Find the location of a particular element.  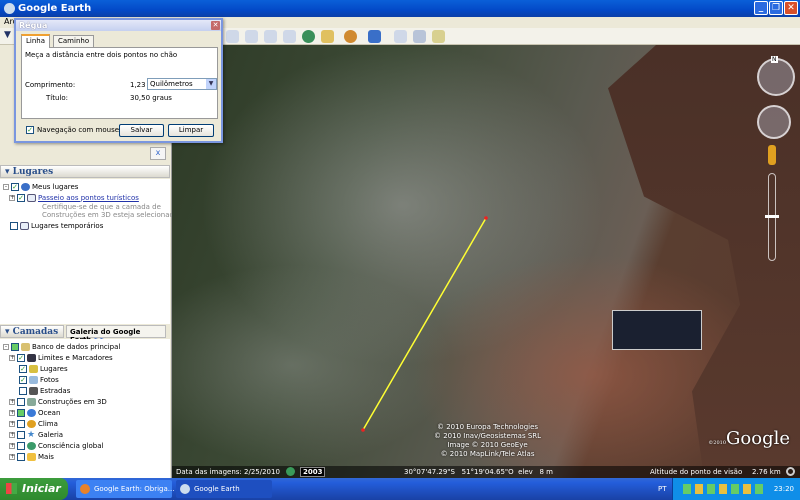

add-overlay-icon is located at coordinates (270, 36).